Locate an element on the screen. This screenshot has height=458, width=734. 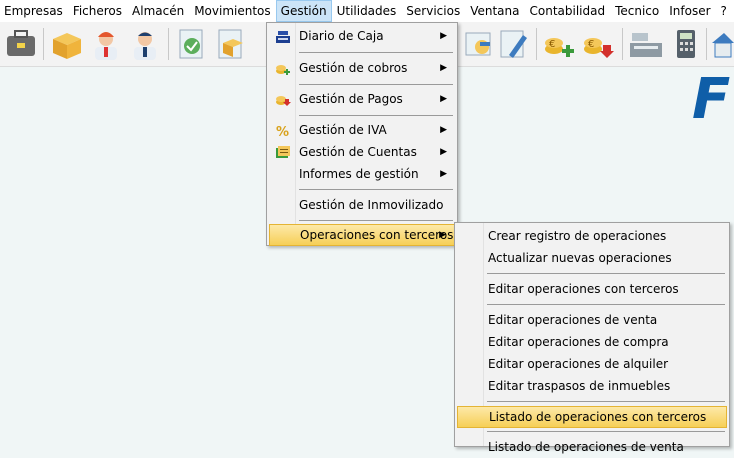
menu-item-gestion-de-inmovilizado: Gestión de Inmovilizado is located at coordinates (362, 205).